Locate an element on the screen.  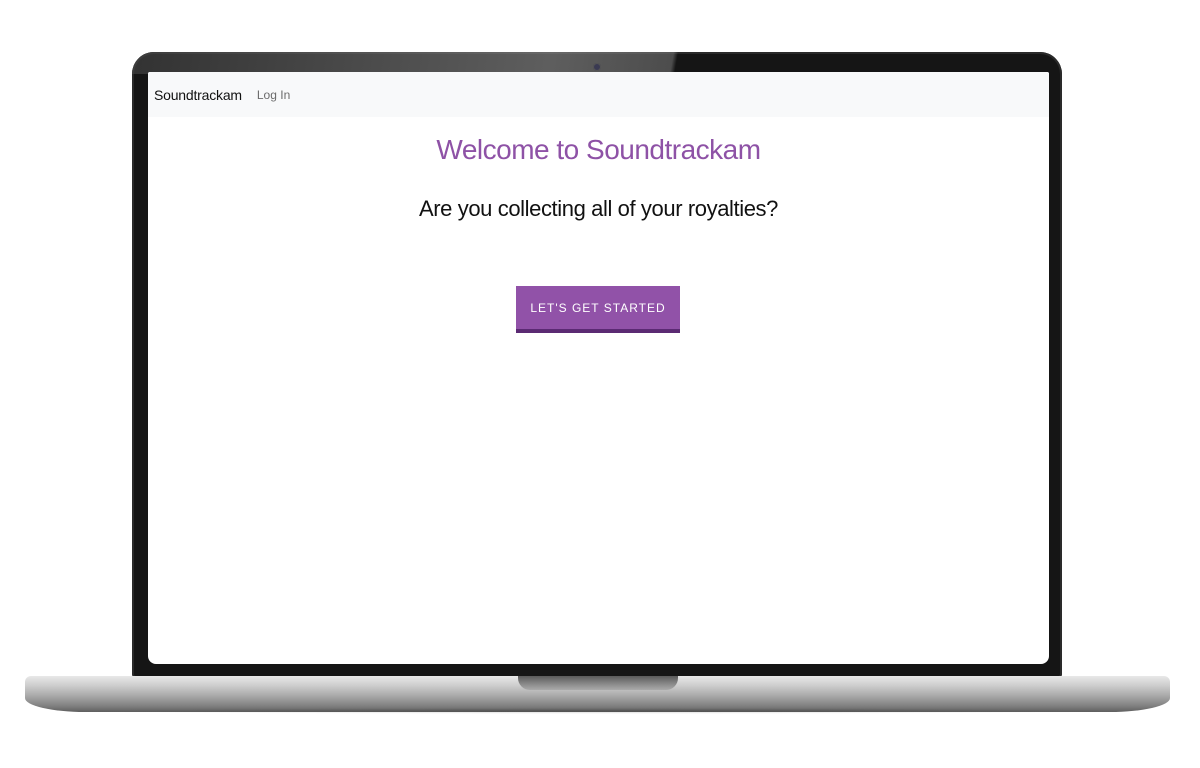
navbar: Soundtrackam Log In is located at coordinates (598, 94).